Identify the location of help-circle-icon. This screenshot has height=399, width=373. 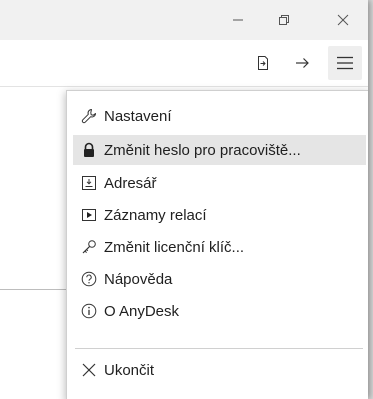
(89, 279).